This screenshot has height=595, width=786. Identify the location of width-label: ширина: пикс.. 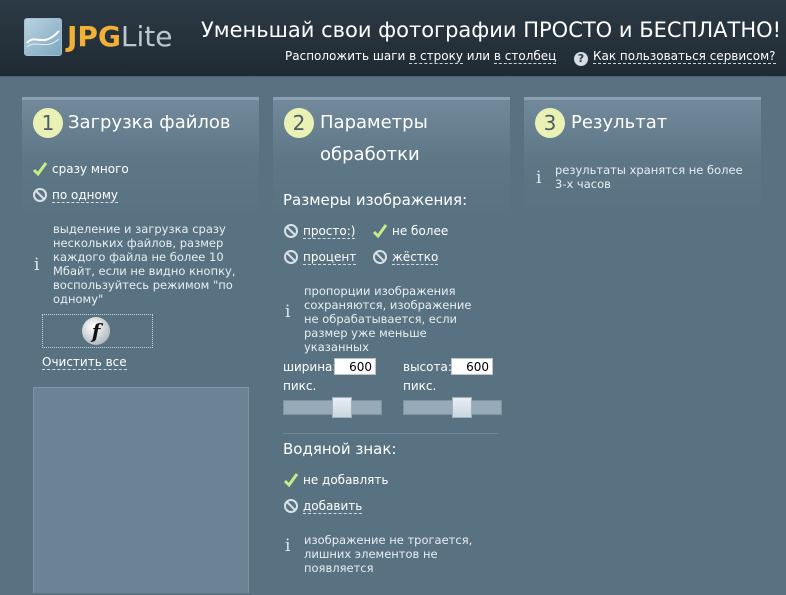
(310, 377).